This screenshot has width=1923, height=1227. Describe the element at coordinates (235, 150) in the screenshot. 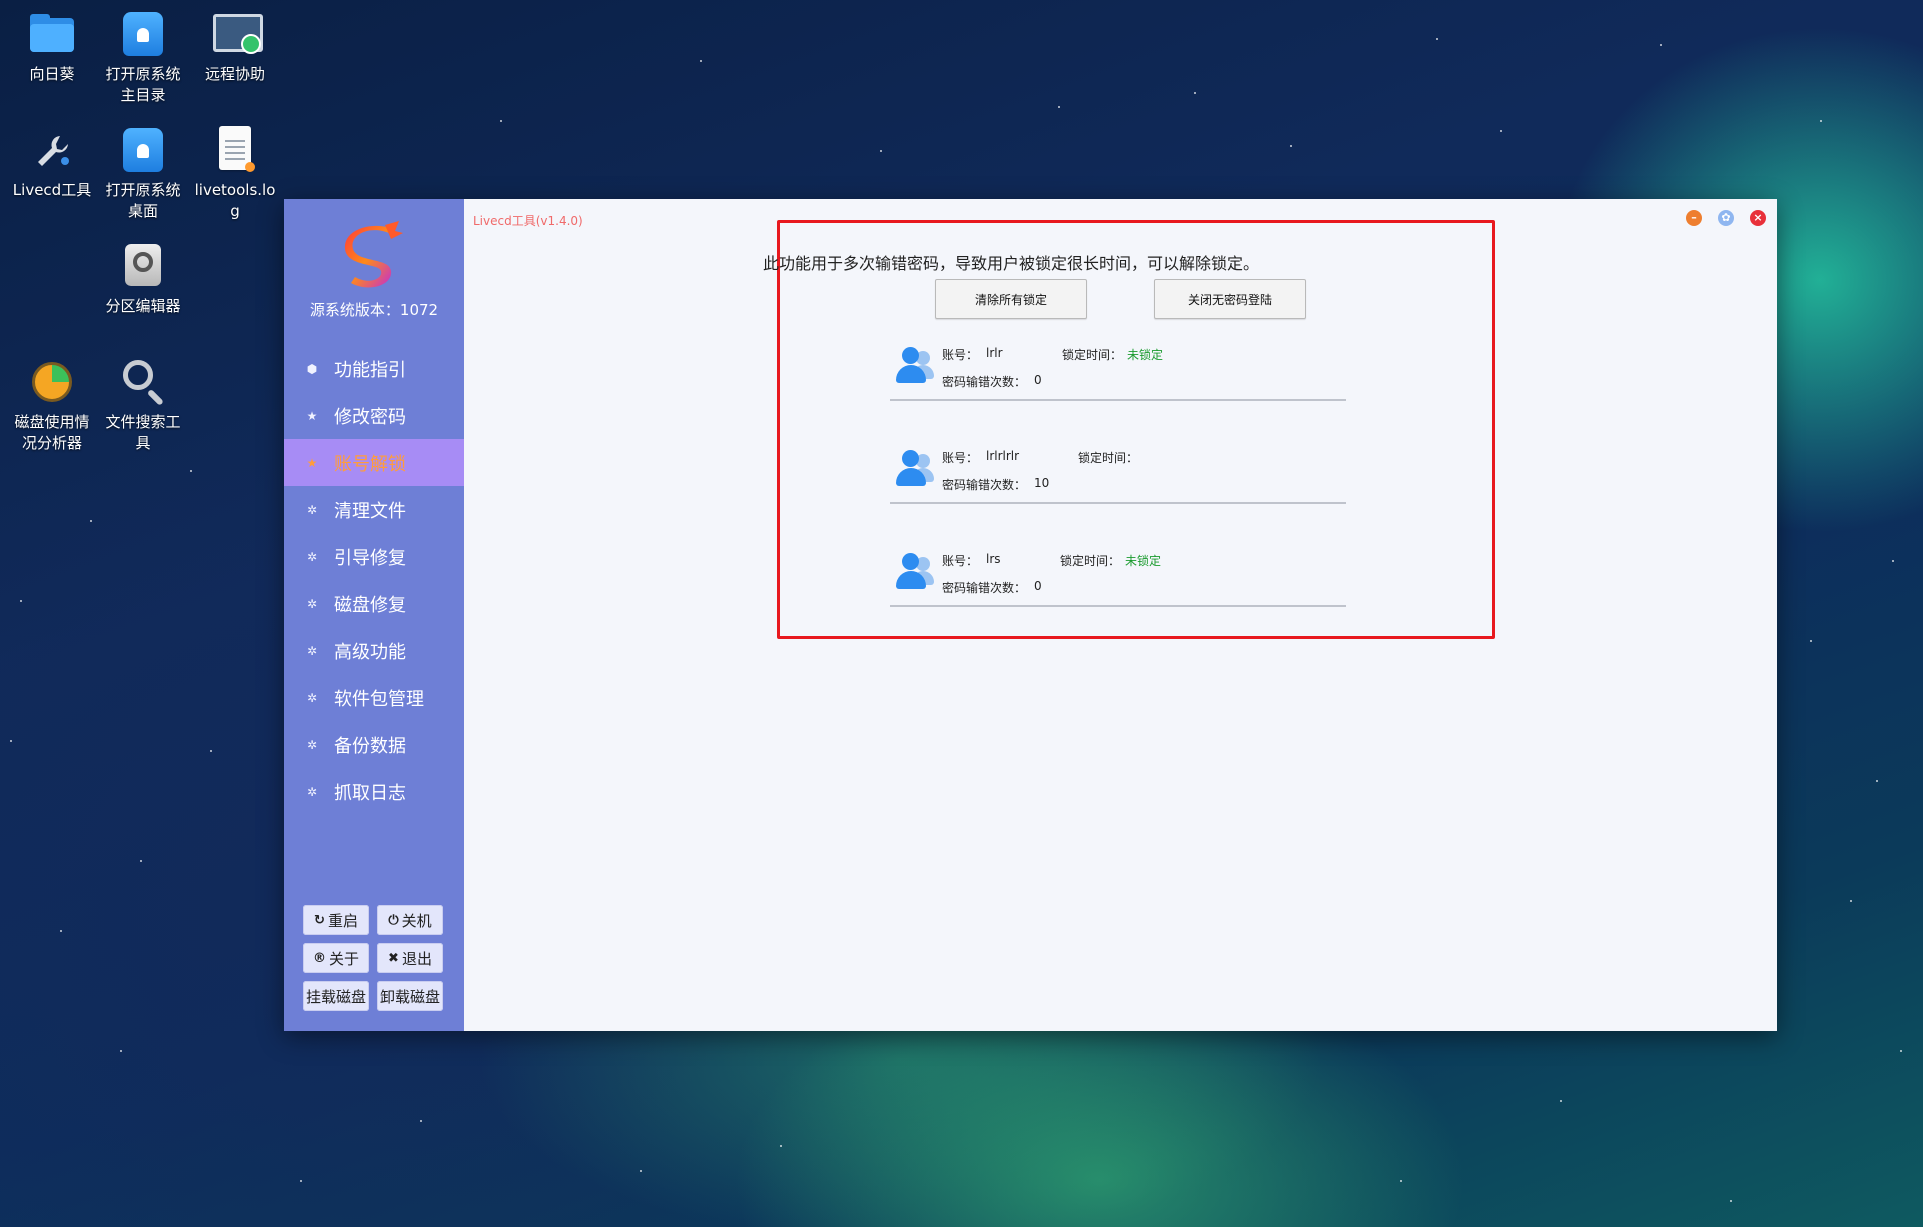

I see `text-file-icon` at that location.